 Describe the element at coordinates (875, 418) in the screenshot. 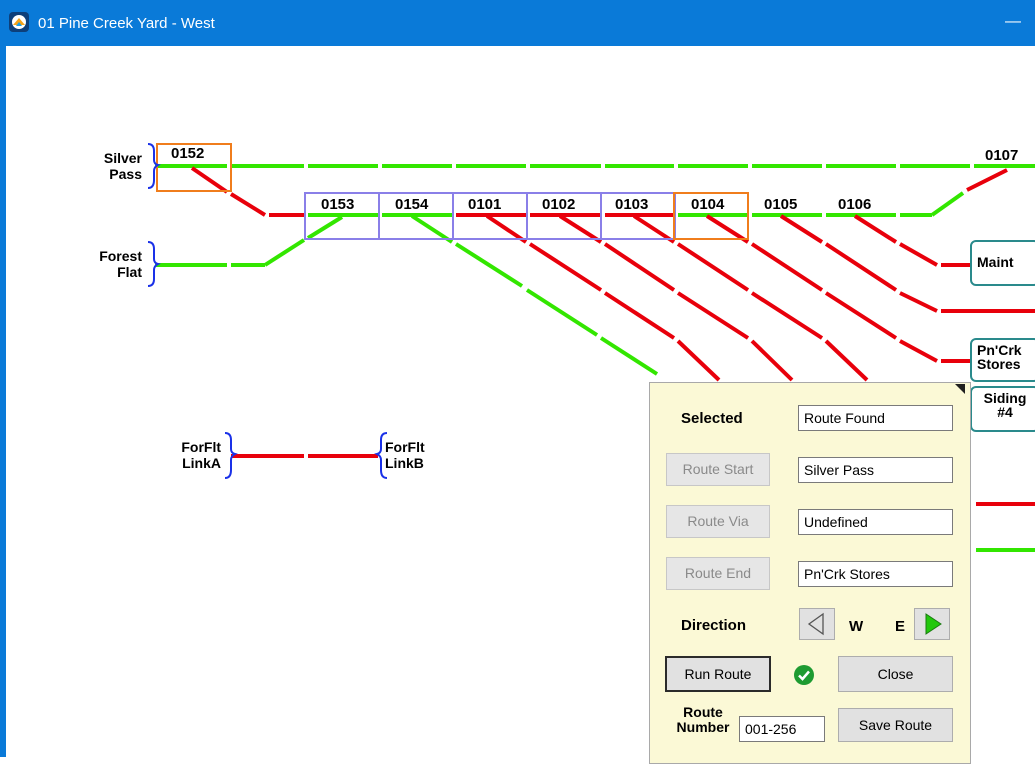

I see `selected-field: Route Found` at that location.